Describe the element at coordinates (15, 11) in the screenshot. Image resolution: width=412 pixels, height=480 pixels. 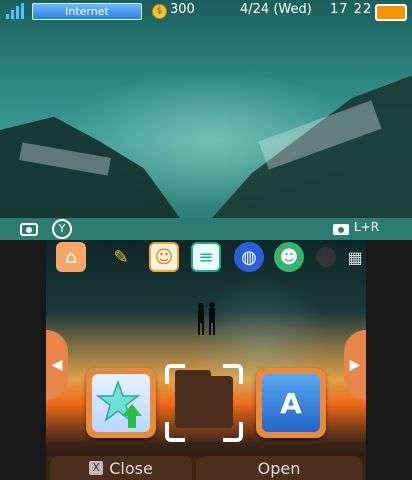
I see `signal-icon` at that location.